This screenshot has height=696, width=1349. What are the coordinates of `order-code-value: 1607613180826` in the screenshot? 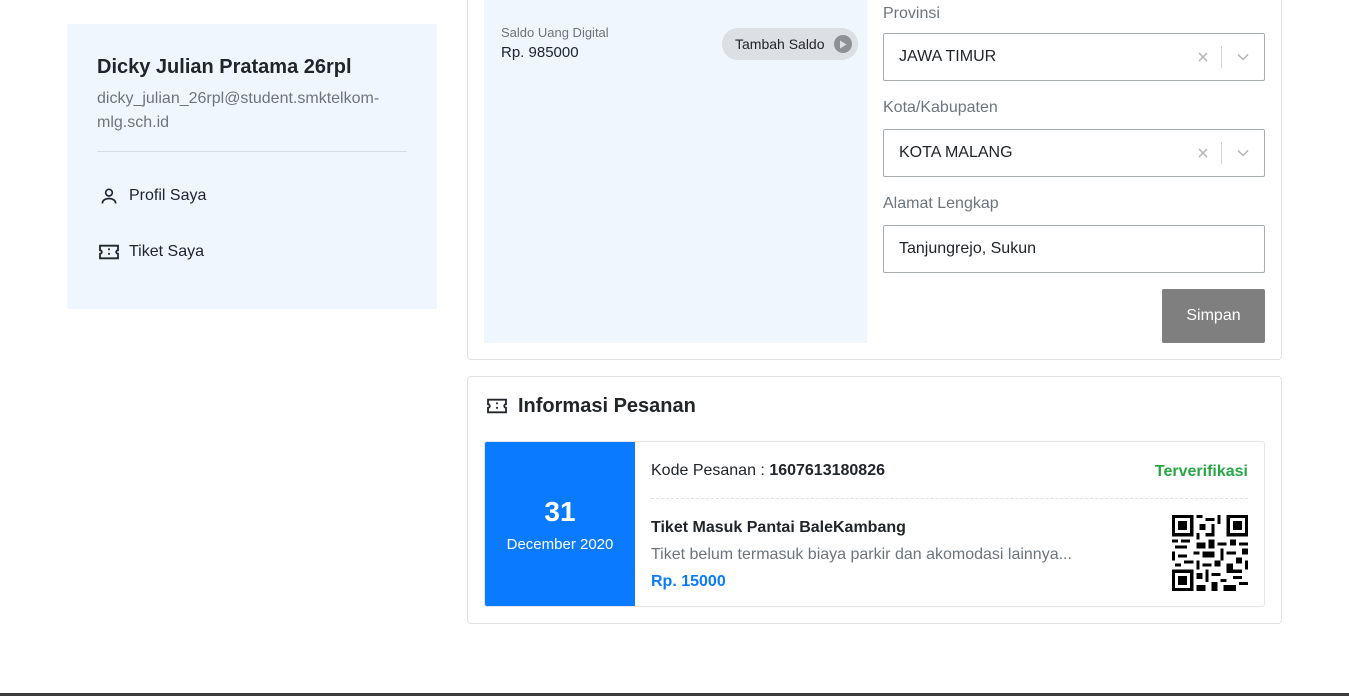 It's located at (827, 470).